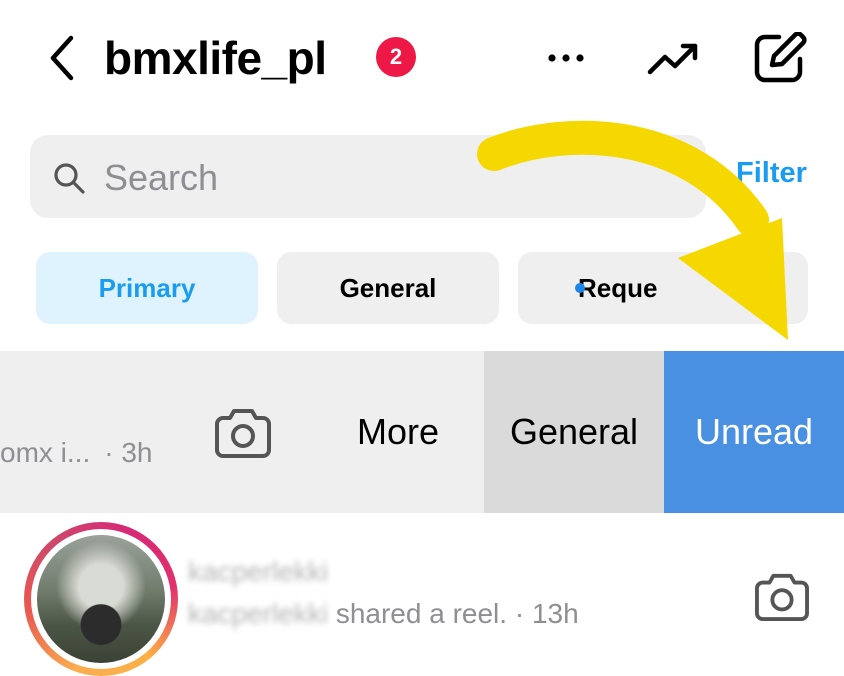  Describe the element at coordinates (69, 178) in the screenshot. I see `search-icon` at that location.